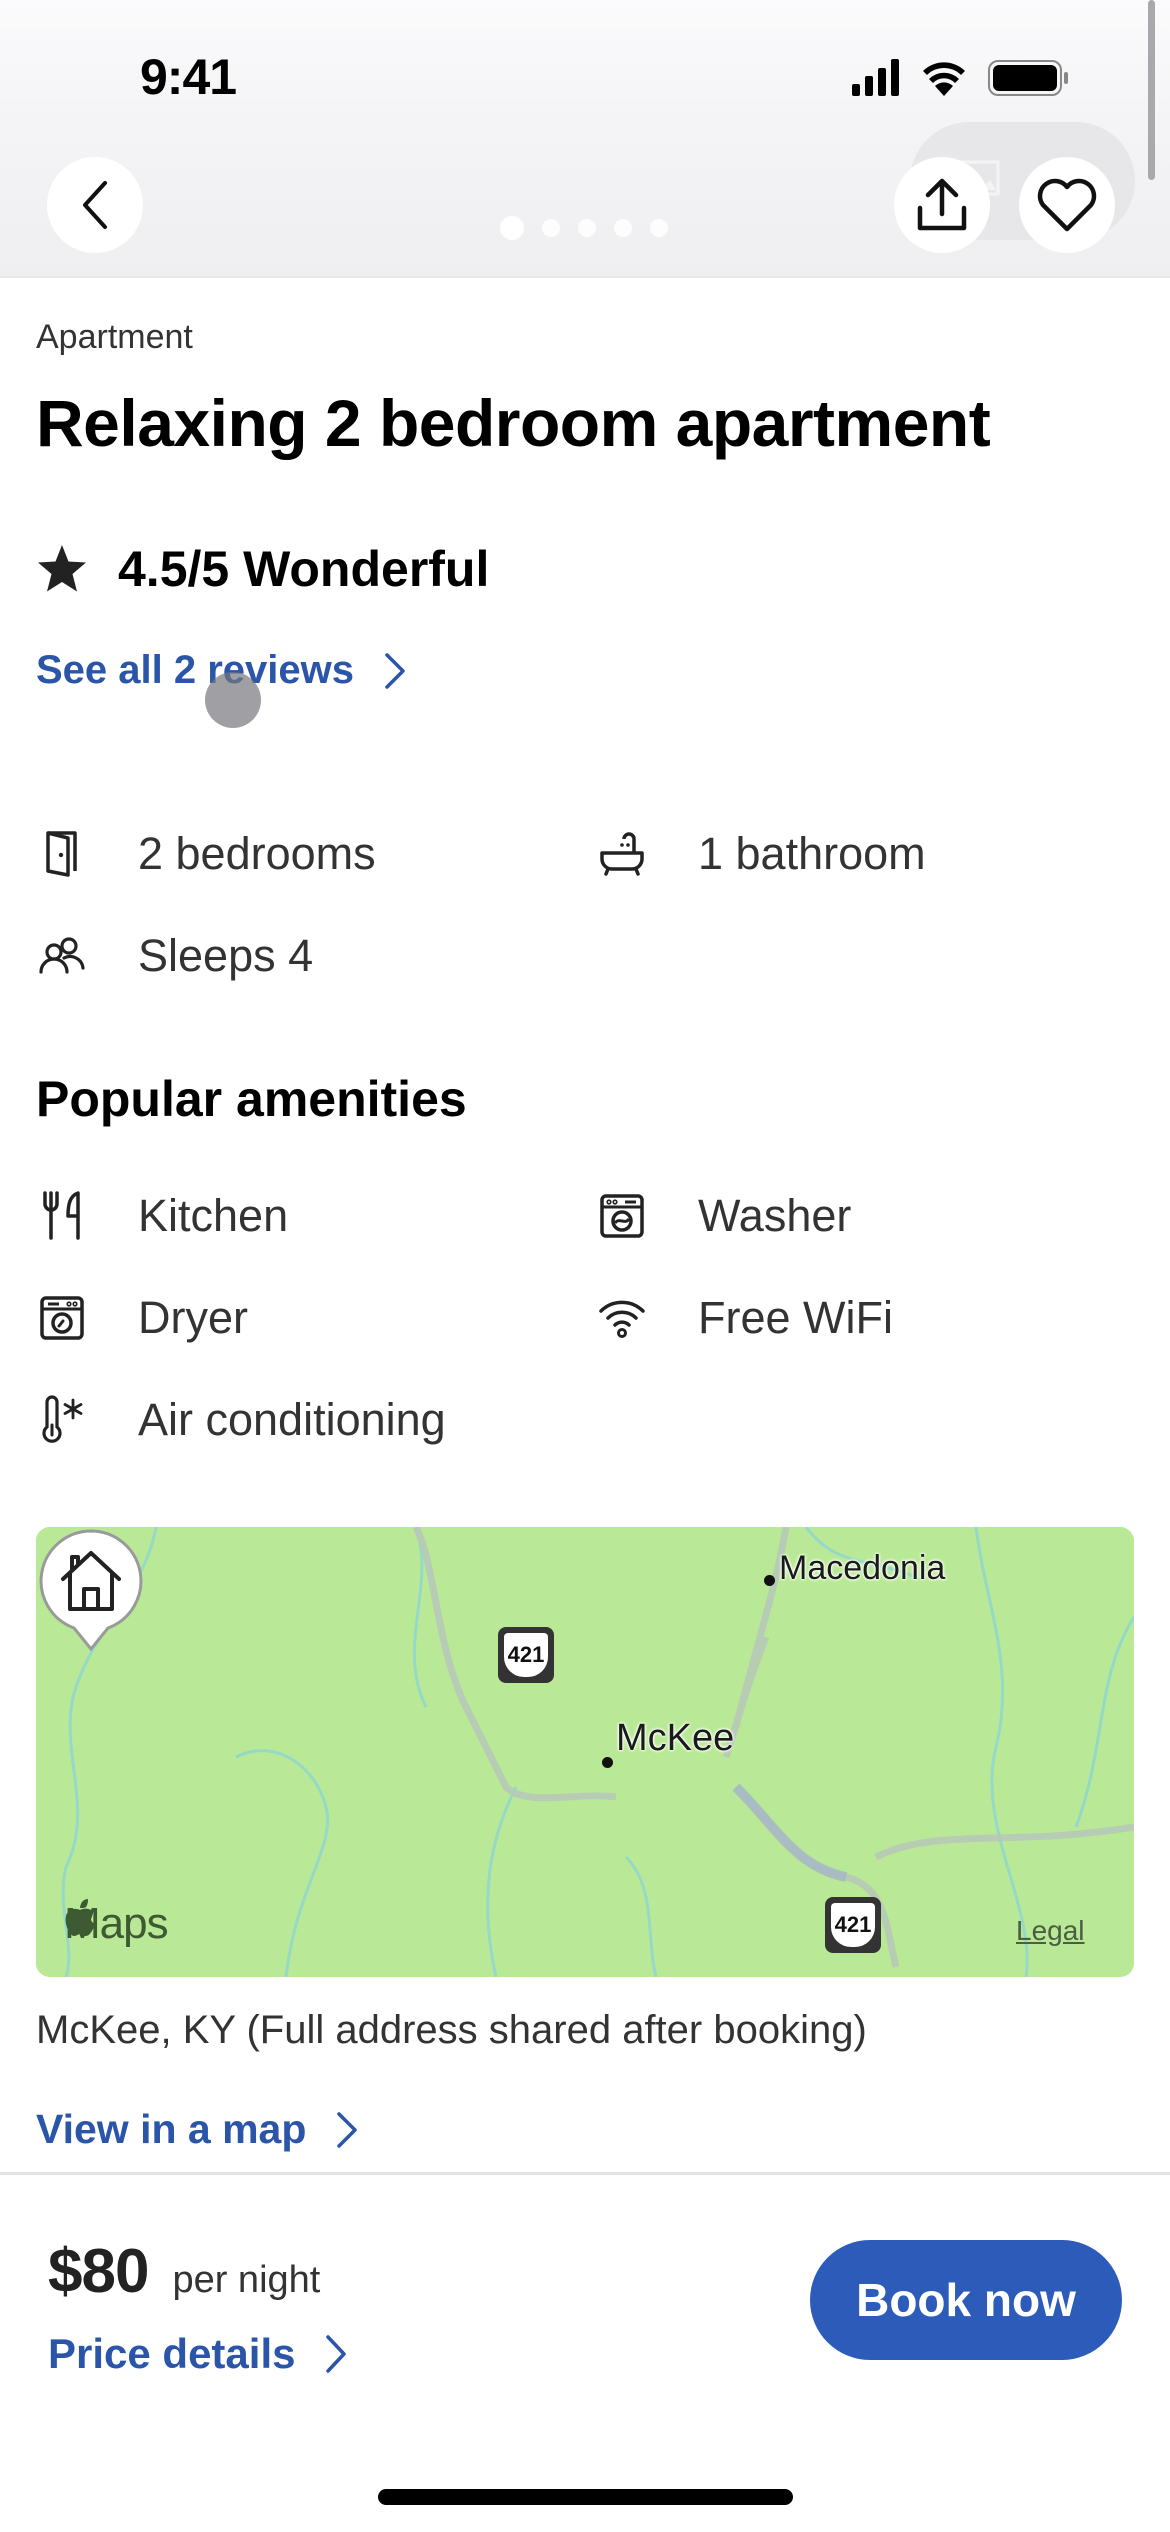 This screenshot has height=2532, width=1170. What do you see at coordinates (257, 853) in the screenshot?
I see `fact-label: 2 bedrooms` at bounding box center [257, 853].